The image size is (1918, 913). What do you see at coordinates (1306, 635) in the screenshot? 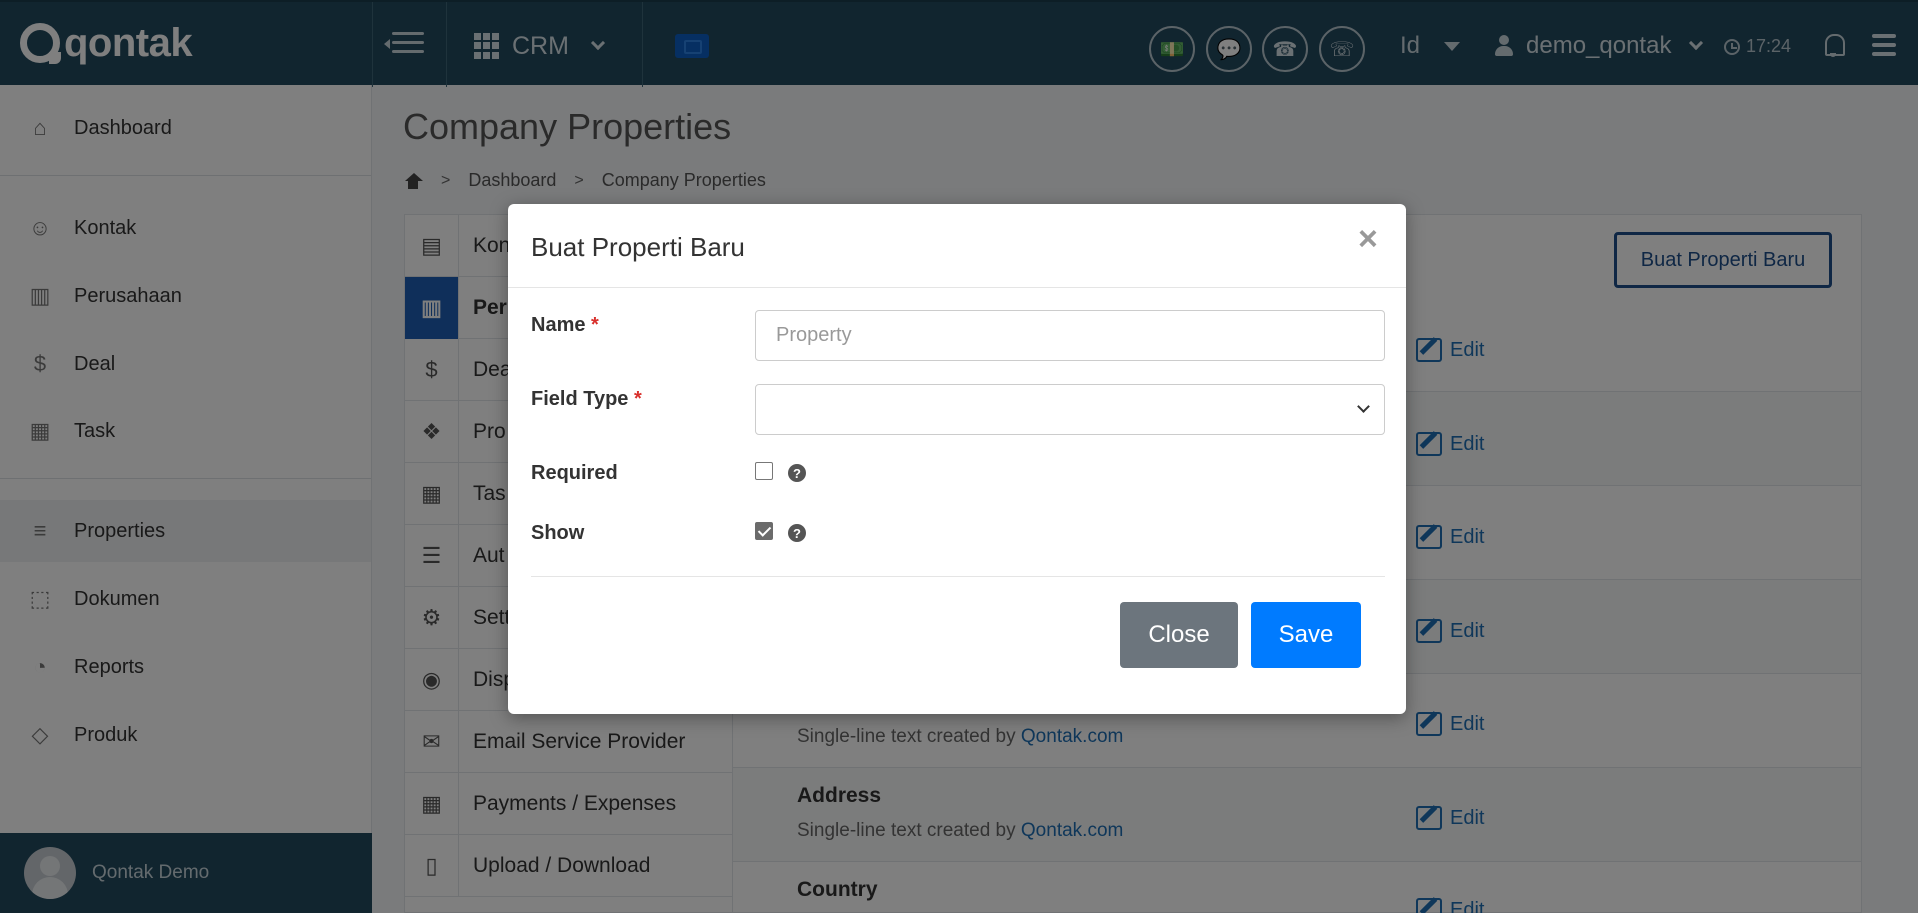
I see `save-button: Save` at bounding box center [1306, 635].